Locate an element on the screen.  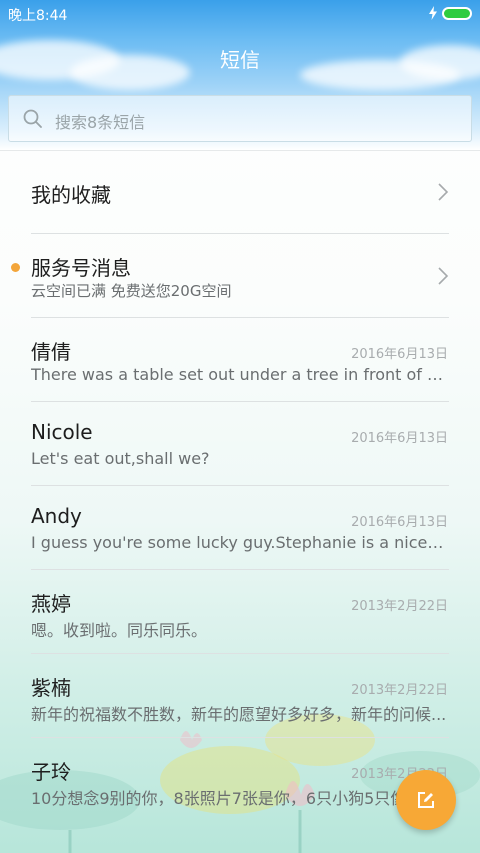
service-messages-row: 服务号消息 云空间已满 免费送您20G空间 is located at coordinates (240, 276).